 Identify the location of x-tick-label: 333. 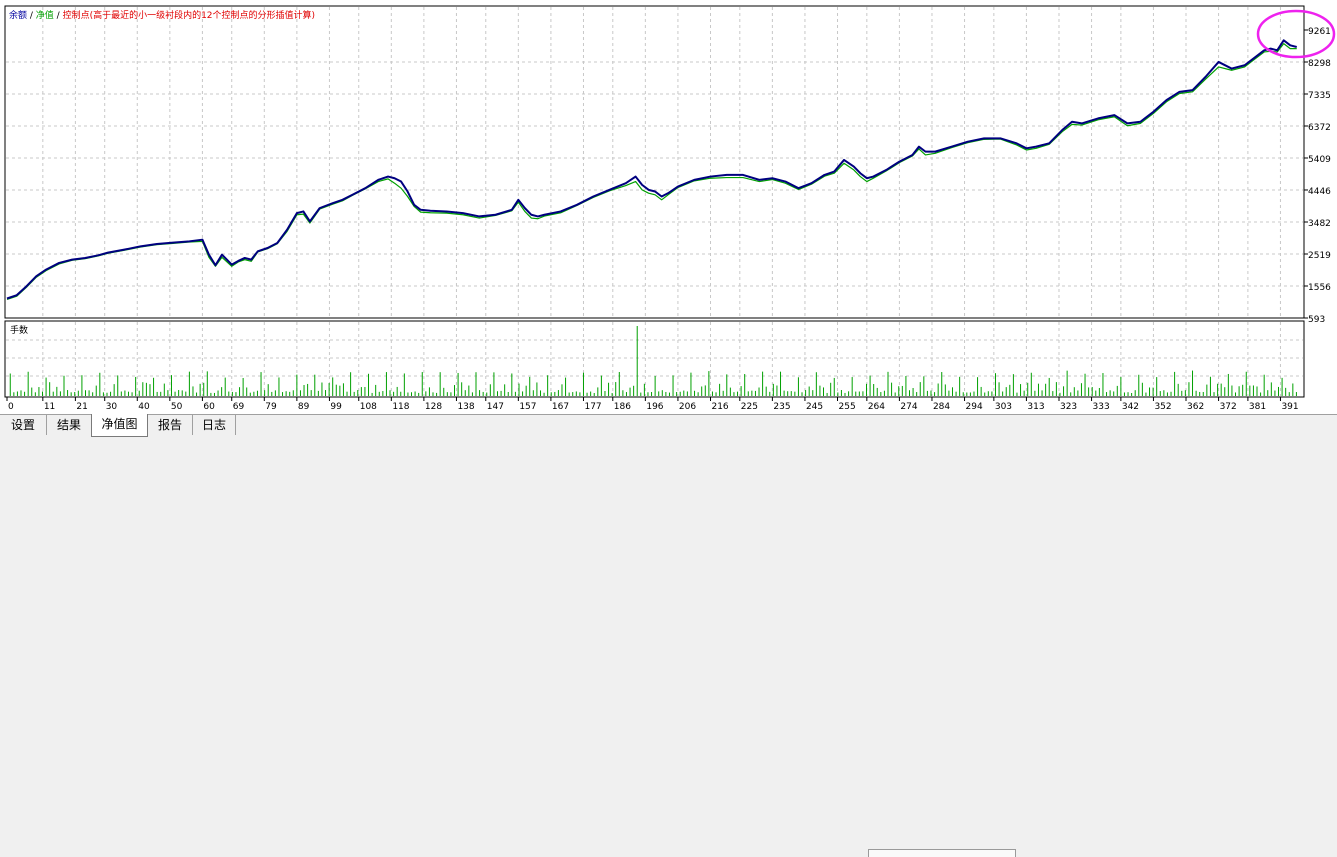
(1101, 407).